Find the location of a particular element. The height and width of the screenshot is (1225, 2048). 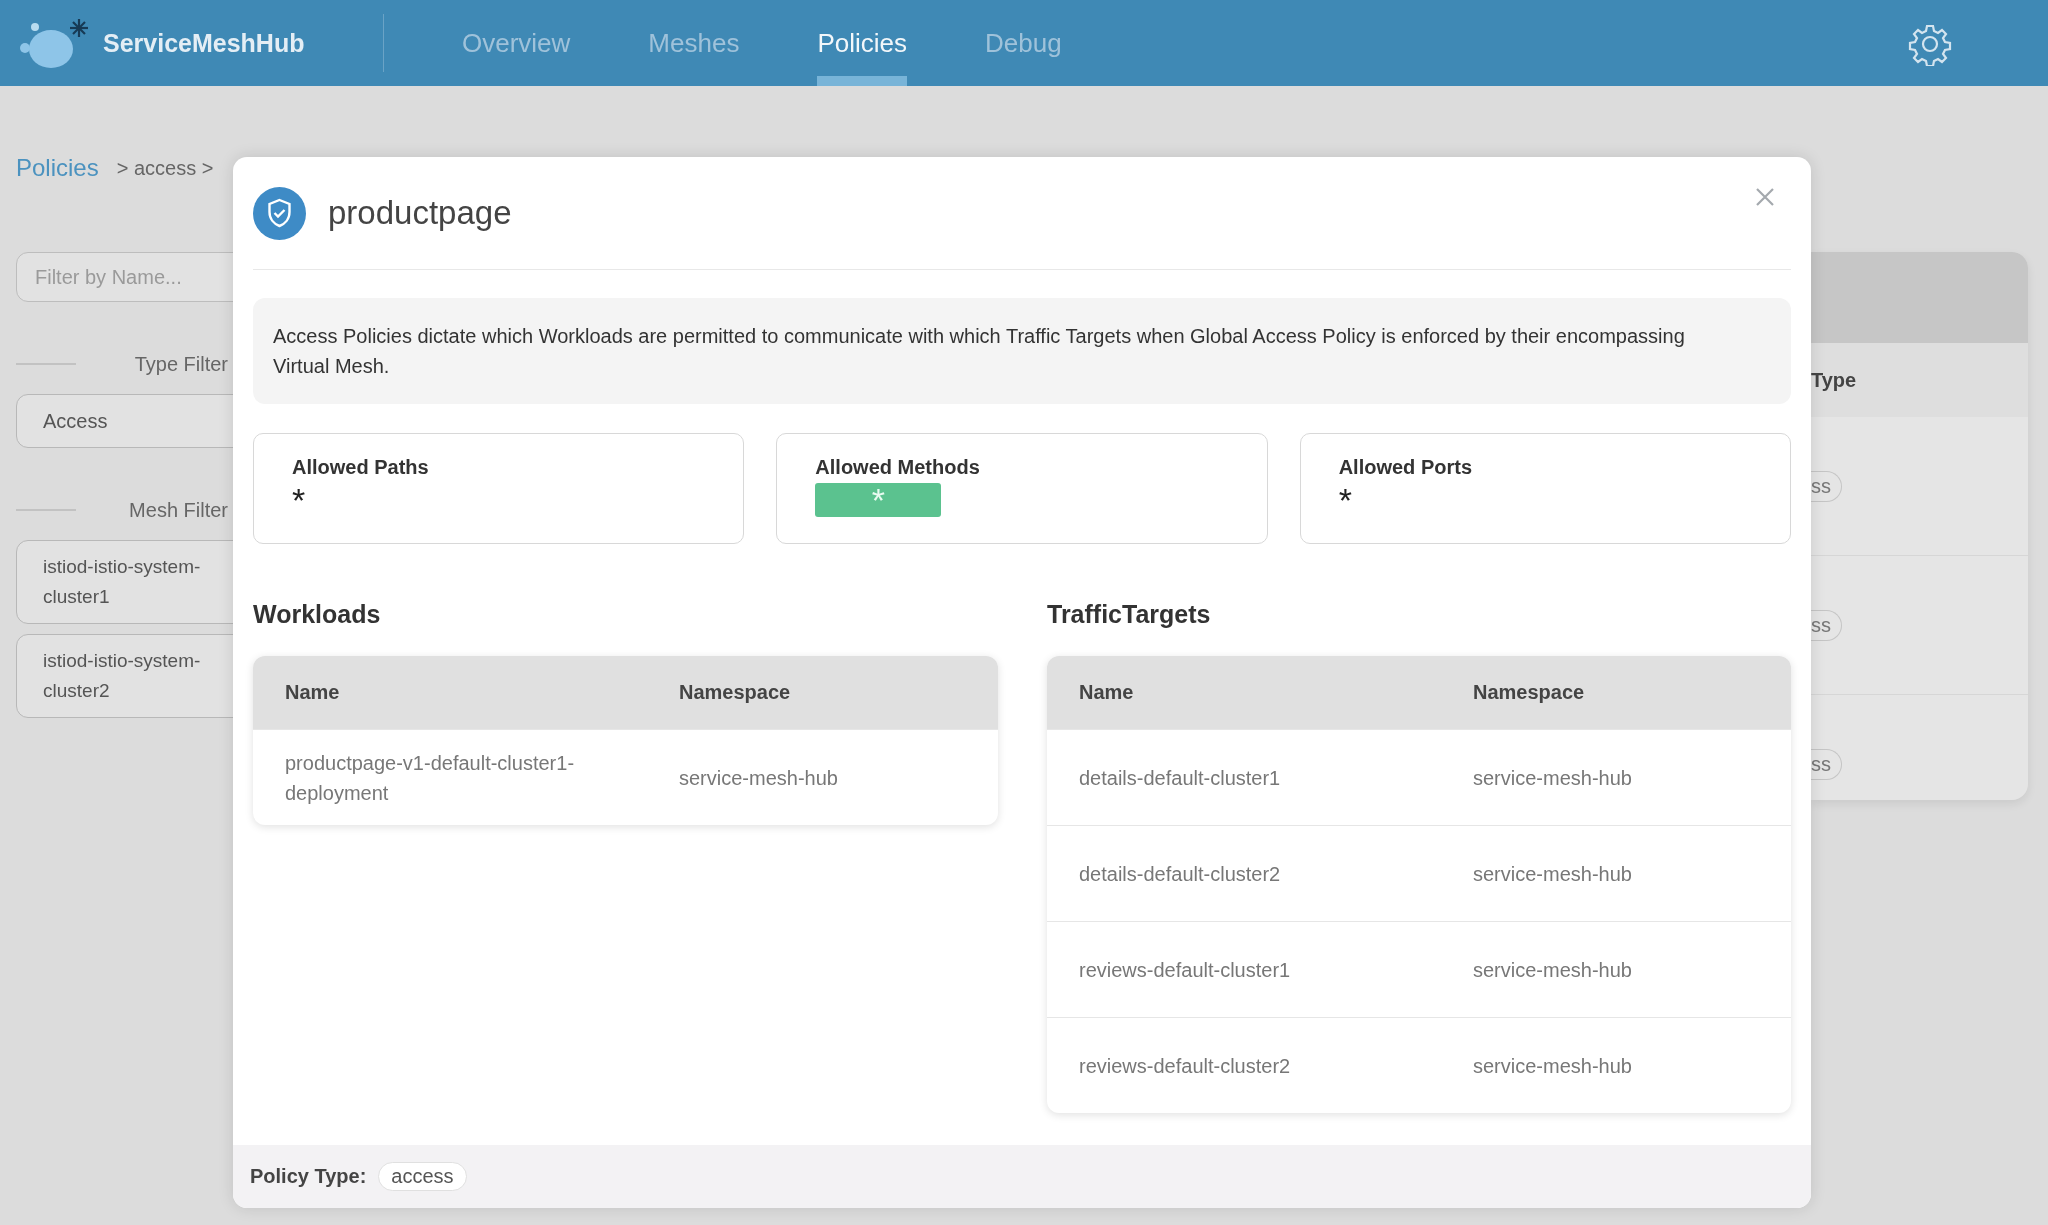

table-cell-text: details-default-cluster1 is located at coordinates (1180, 778).